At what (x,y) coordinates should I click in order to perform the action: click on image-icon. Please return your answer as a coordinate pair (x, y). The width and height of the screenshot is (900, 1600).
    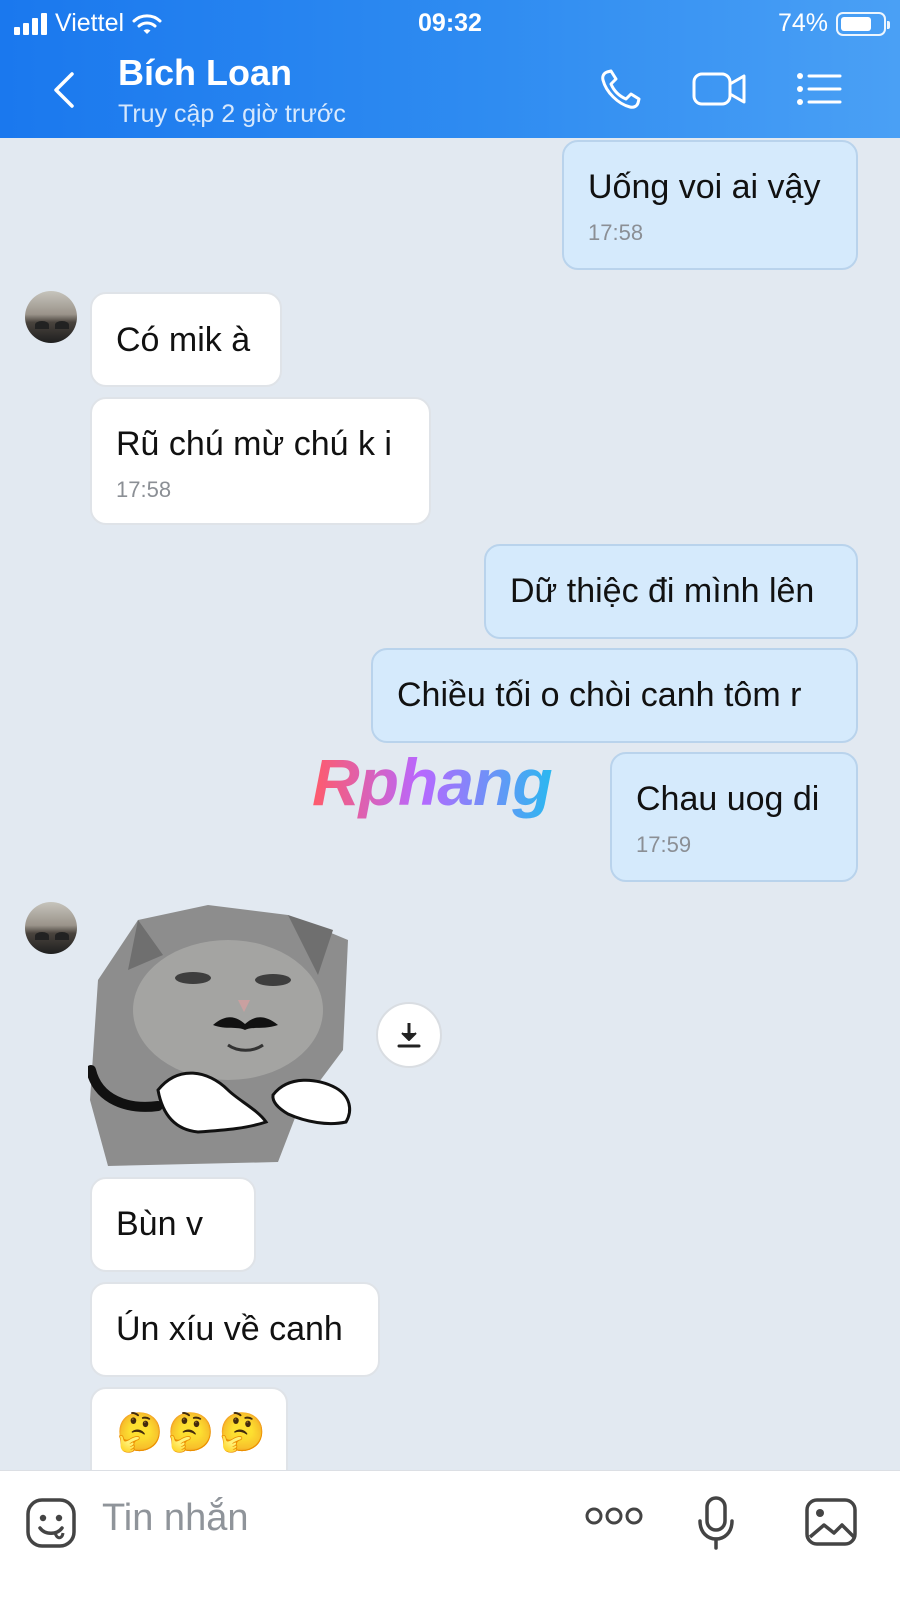
    Looking at the image, I should click on (831, 1522).